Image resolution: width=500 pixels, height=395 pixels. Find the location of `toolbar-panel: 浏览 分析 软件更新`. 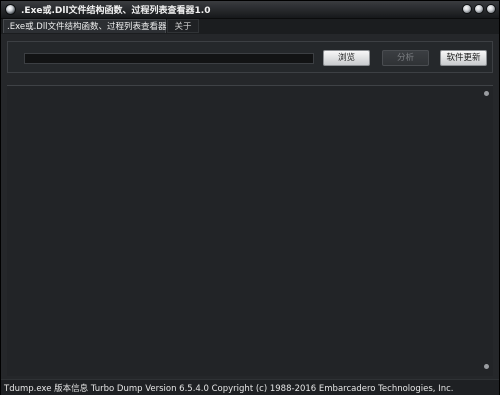

toolbar-panel: 浏览 分析 软件更新 is located at coordinates (250, 57).